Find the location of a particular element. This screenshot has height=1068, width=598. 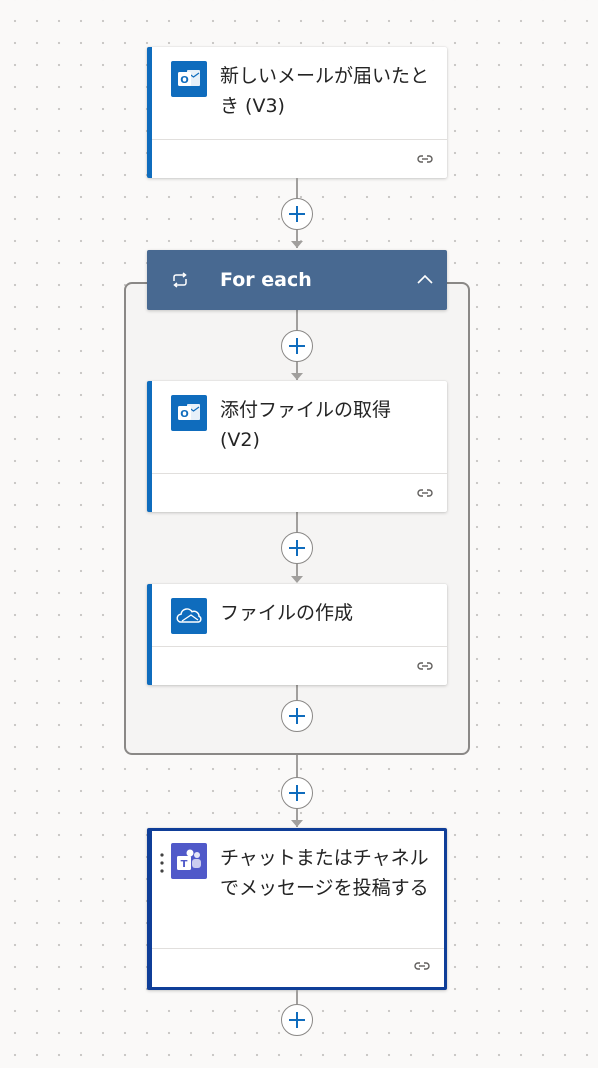

teams-icon: T is located at coordinates (189, 861).